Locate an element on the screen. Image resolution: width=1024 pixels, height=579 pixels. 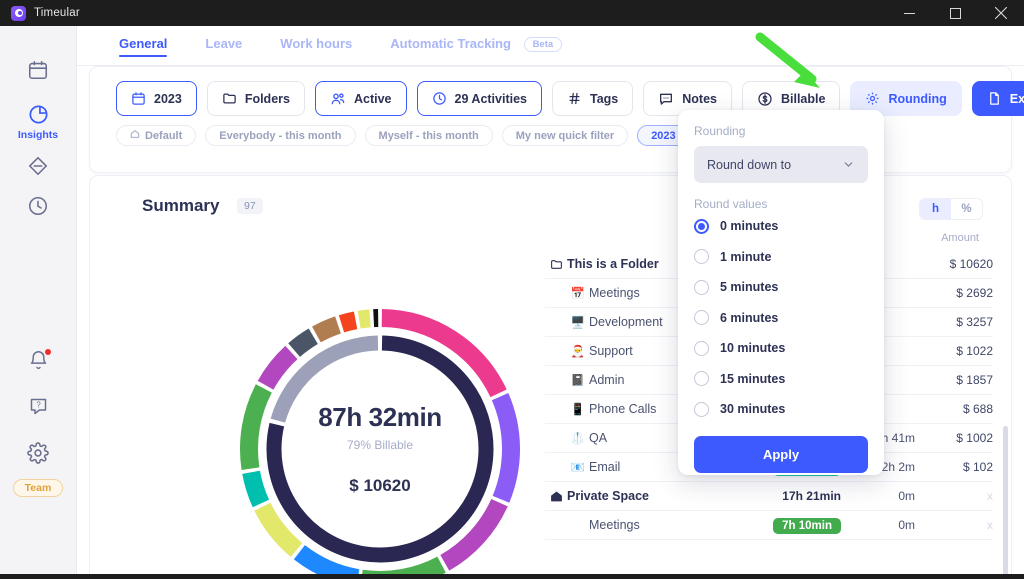
filter-active-button: Active is located at coordinates (360, 98).